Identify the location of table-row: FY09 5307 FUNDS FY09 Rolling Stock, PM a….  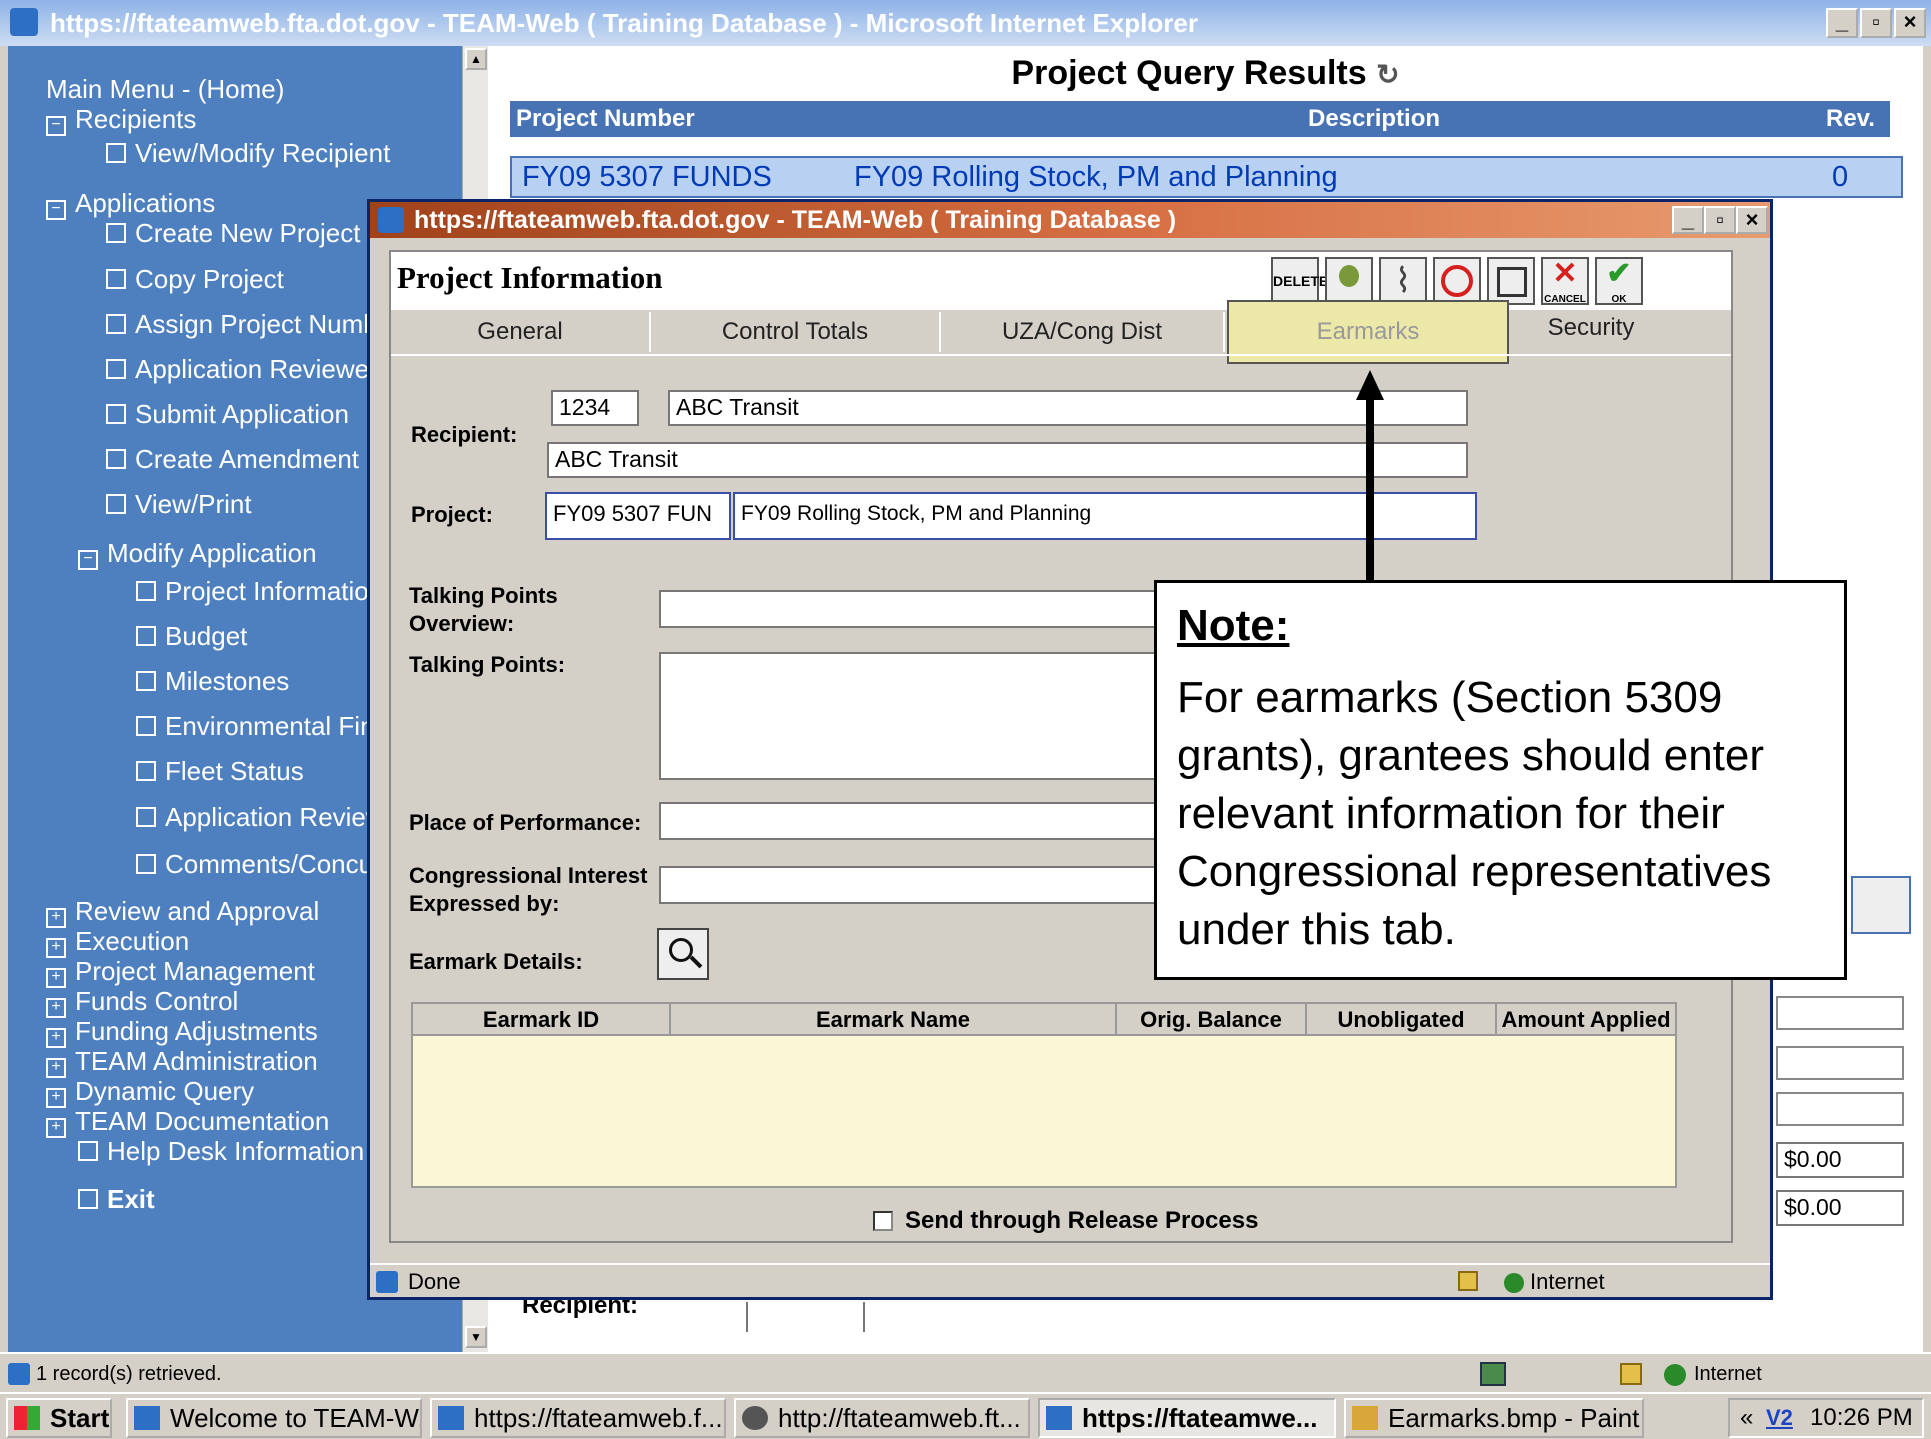
(1206, 177).